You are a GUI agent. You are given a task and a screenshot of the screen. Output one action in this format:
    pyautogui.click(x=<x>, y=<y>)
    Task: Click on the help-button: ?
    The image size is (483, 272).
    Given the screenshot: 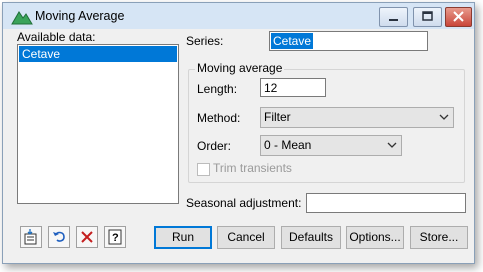 What is the action you would take?
    pyautogui.click(x=115, y=237)
    